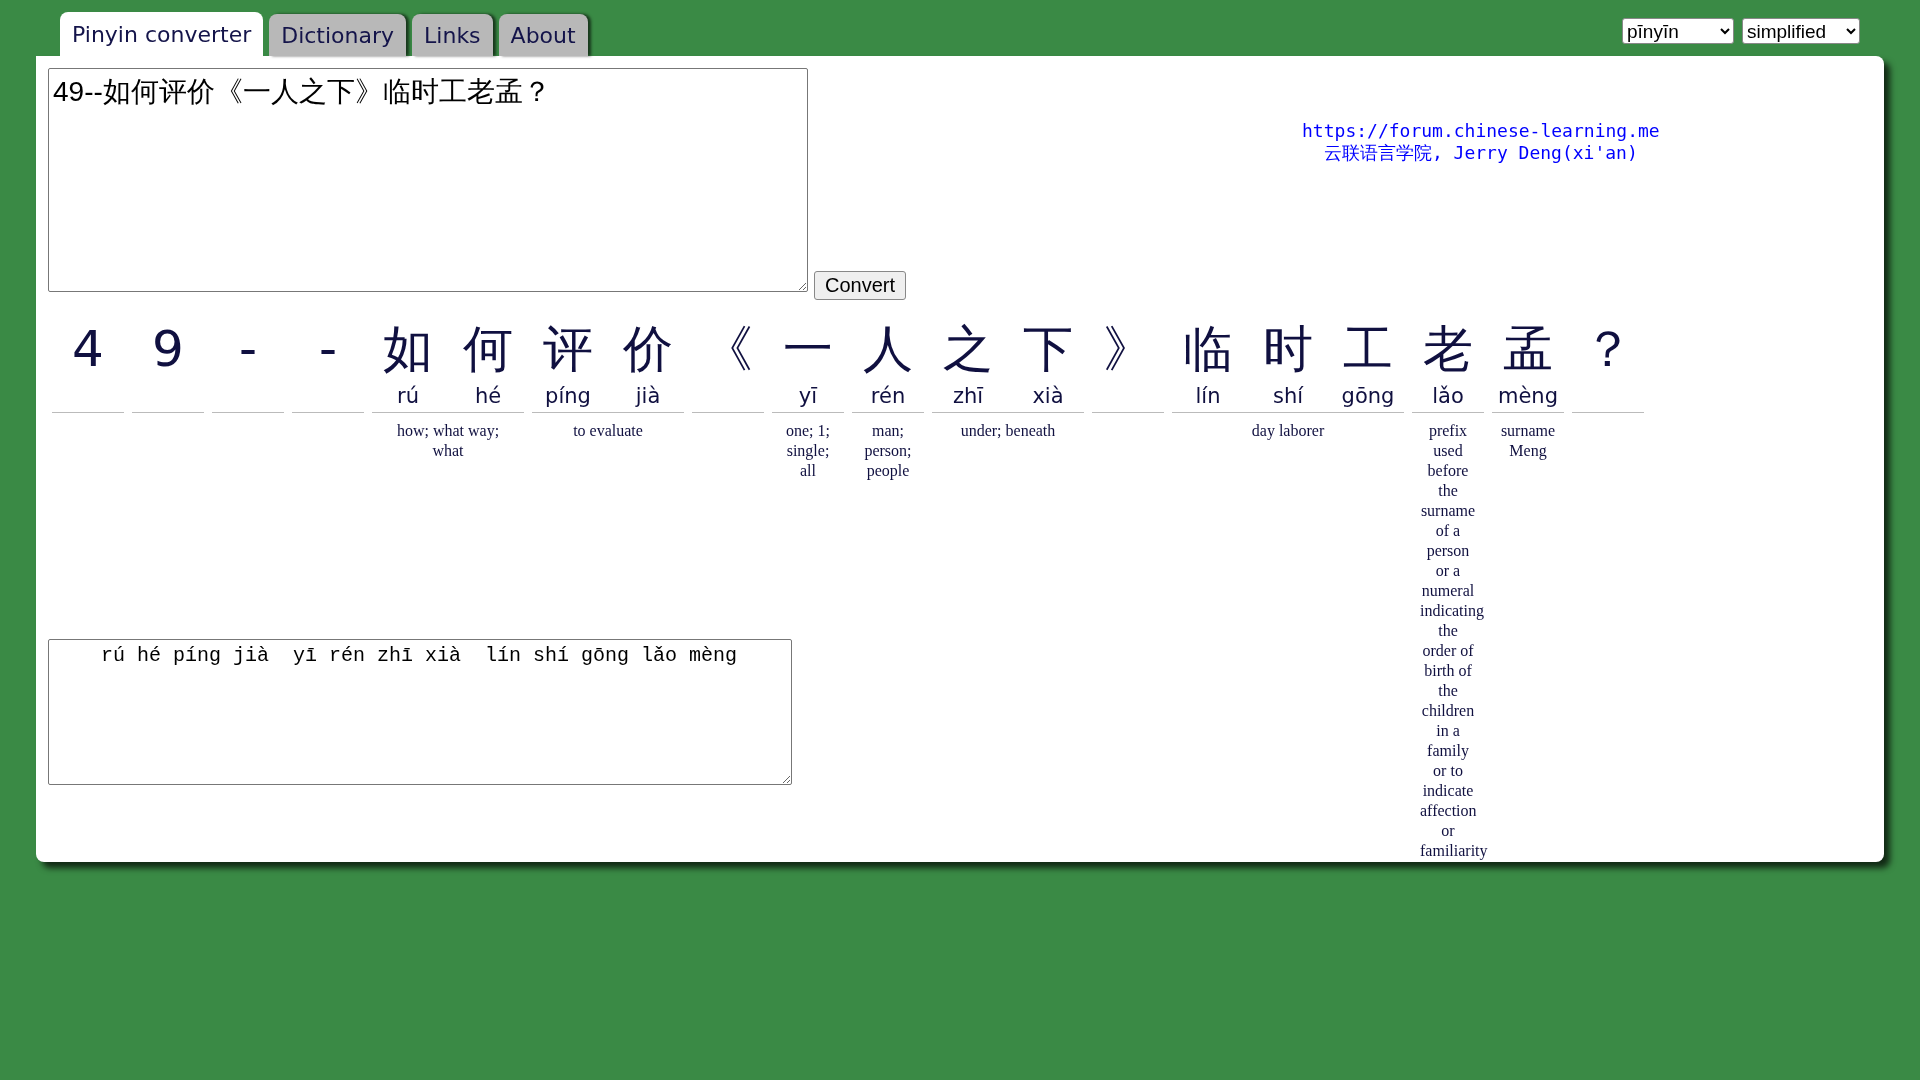 This screenshot has height=1080, width=1920. What do you see at coordinates (1048, 349) in the screenshot?
I see `hanzi-character: 下` at bounding box center [1048, 349].